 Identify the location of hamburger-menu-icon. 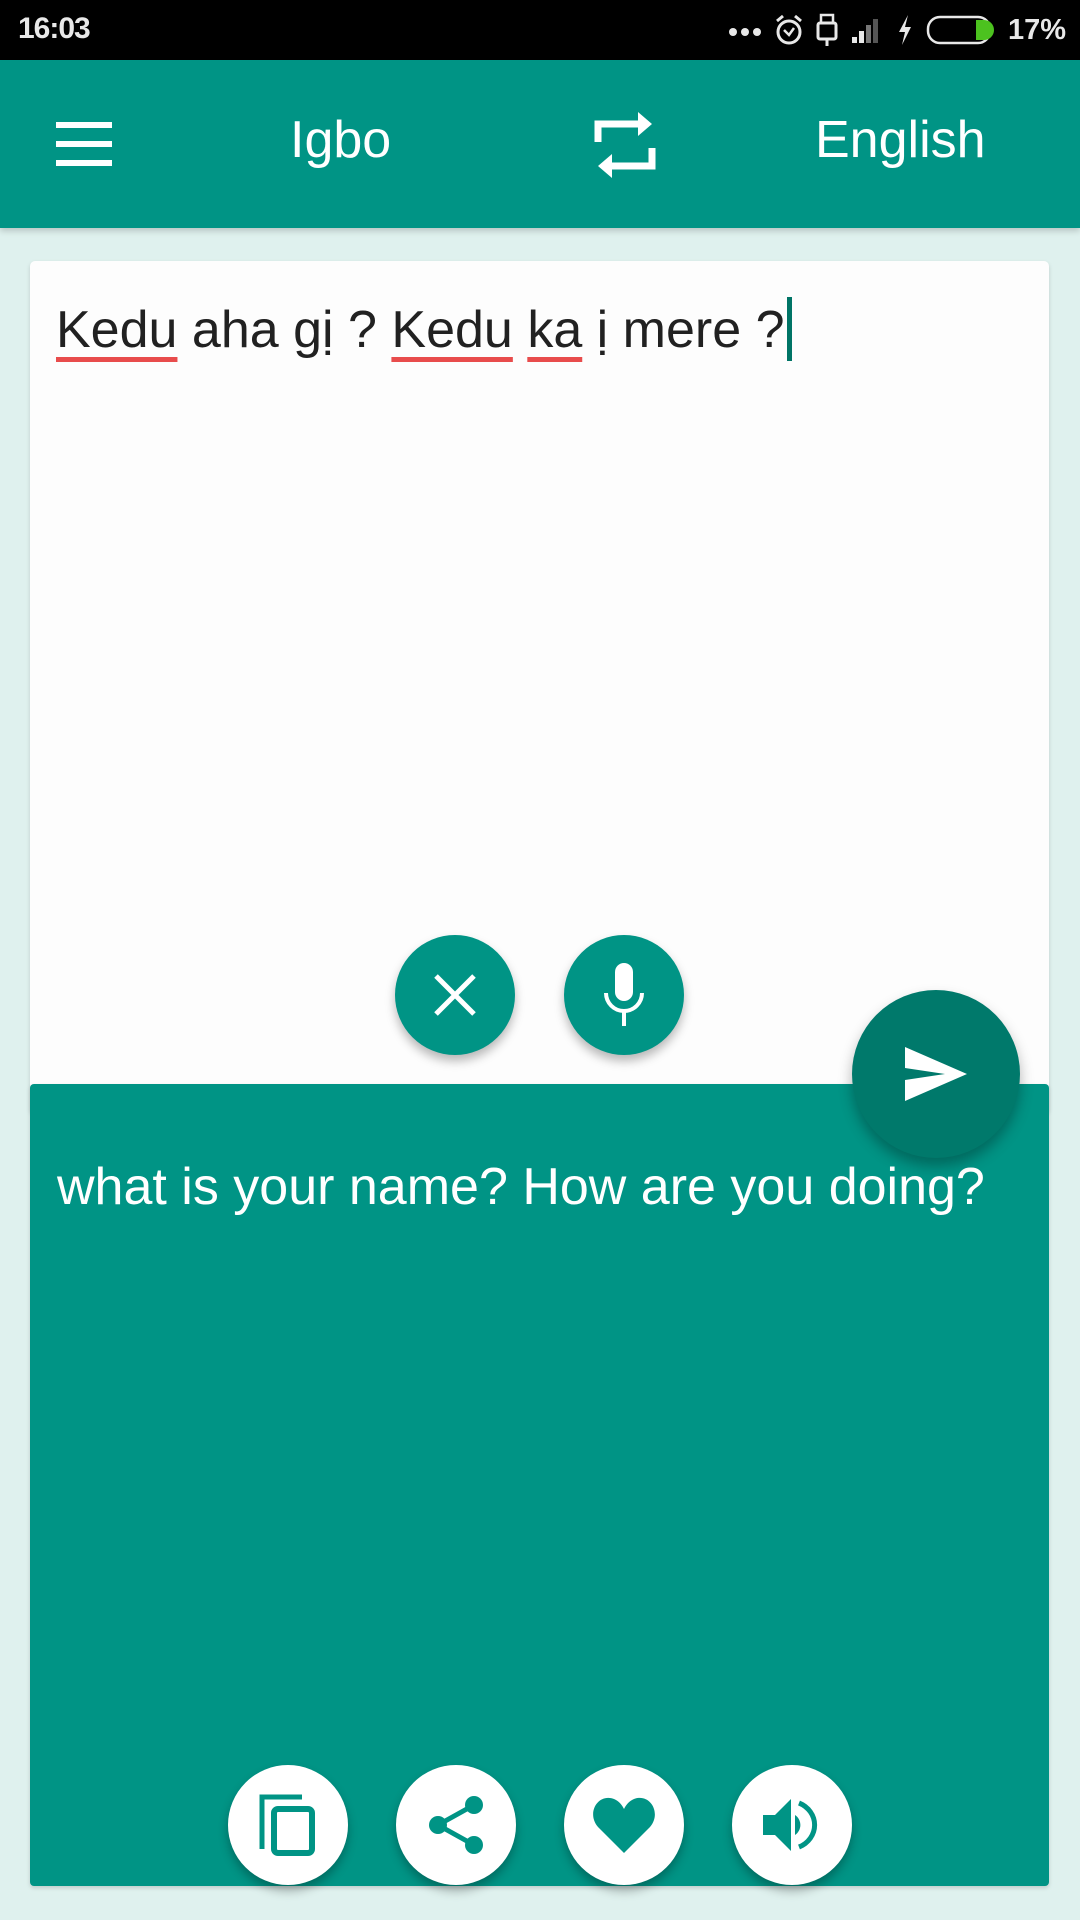
(84, 144).